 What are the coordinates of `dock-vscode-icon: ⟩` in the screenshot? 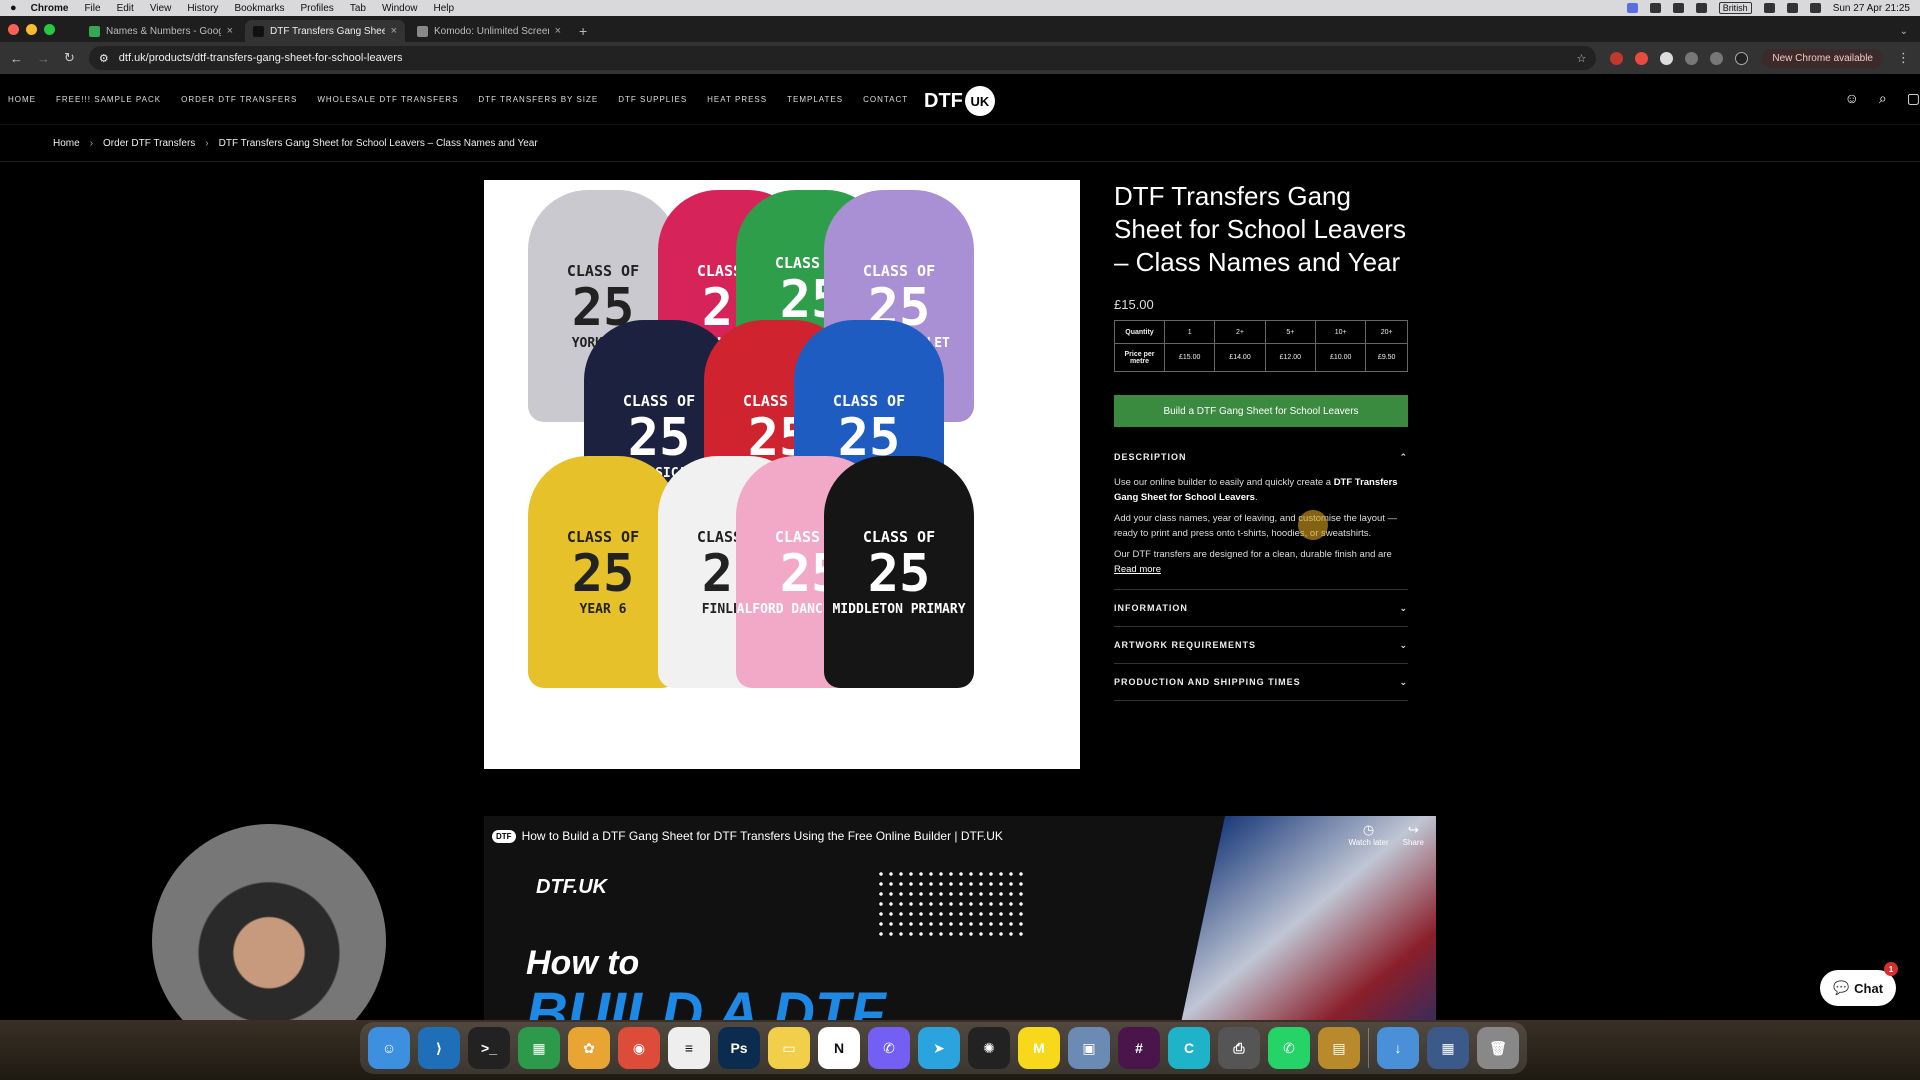 It's located at (439, 1048).